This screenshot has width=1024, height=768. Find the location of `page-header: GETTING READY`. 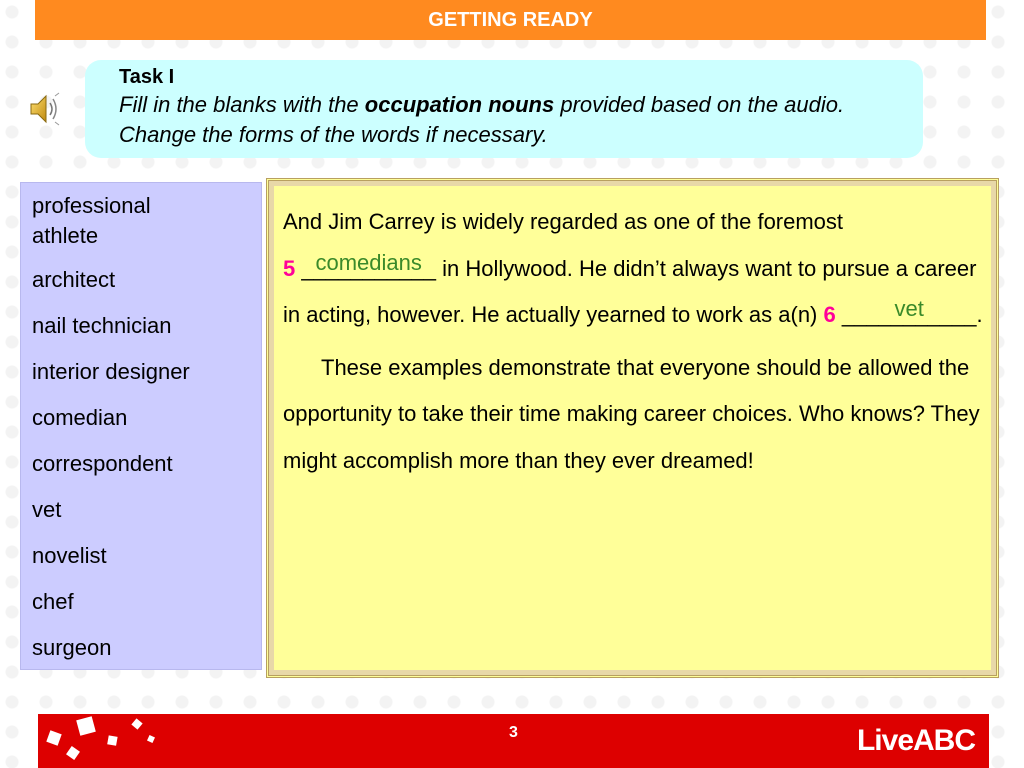

page-header: GETTING READY is located at coordinates (510, 20).